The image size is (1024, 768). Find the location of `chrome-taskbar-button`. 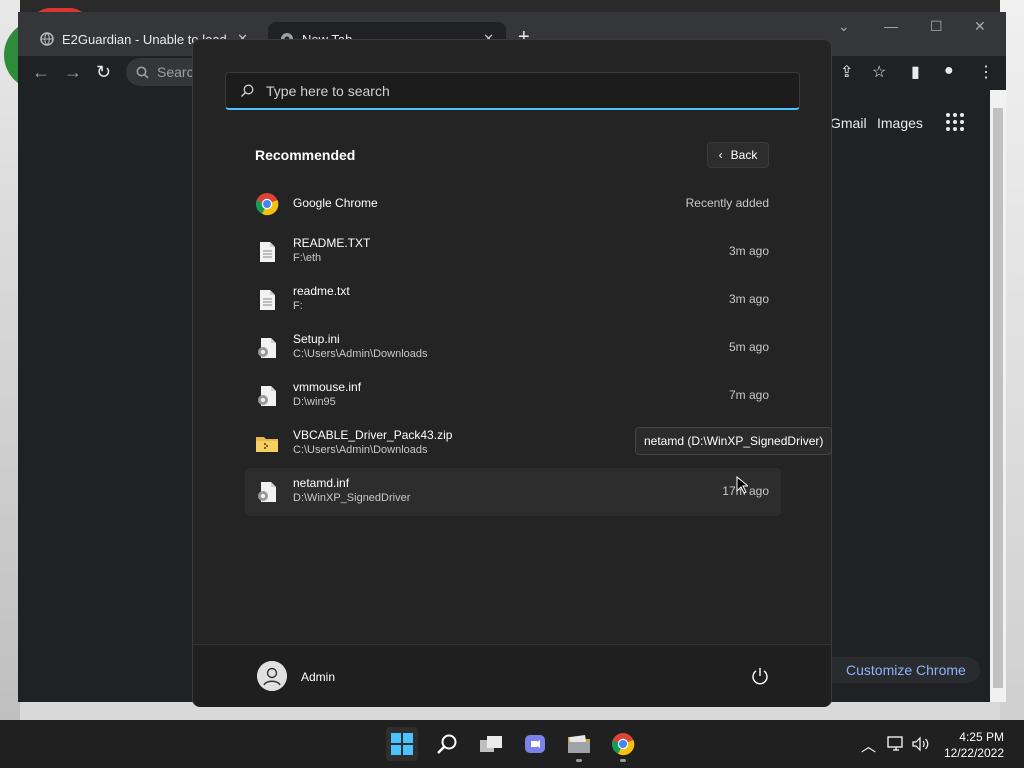

chrome-taskbar-button is located at coordinates (623, 744).